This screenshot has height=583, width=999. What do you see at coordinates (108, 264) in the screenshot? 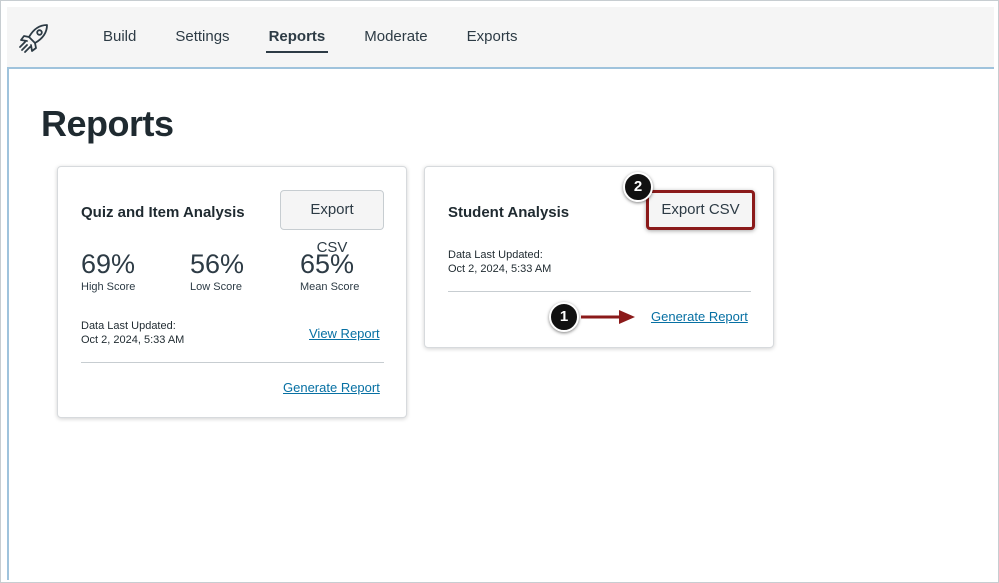
I see `stat-value: 69%` at bounding box center [108, 264].